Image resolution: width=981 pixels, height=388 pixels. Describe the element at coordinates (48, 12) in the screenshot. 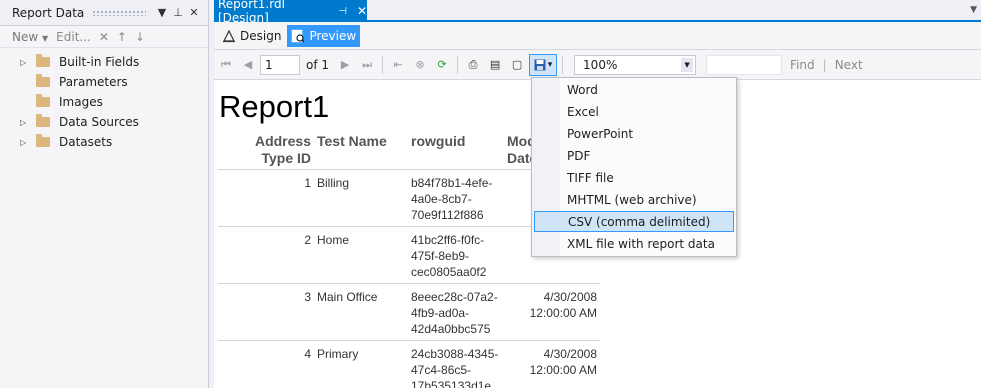

I see `panel-title: Report Data` at that location.